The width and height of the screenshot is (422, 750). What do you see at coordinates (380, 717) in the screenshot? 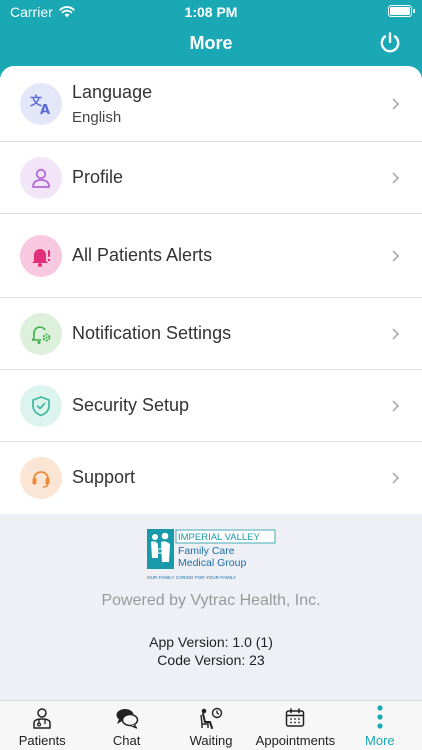
I see `more-vertical-icon` at bounding box center [380, 717].